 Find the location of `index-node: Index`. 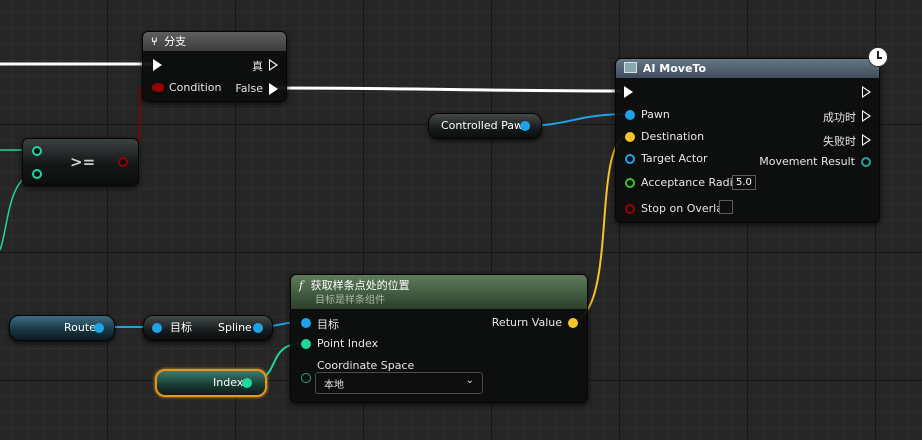

index-node: Index is located at coordinates (211, 383).